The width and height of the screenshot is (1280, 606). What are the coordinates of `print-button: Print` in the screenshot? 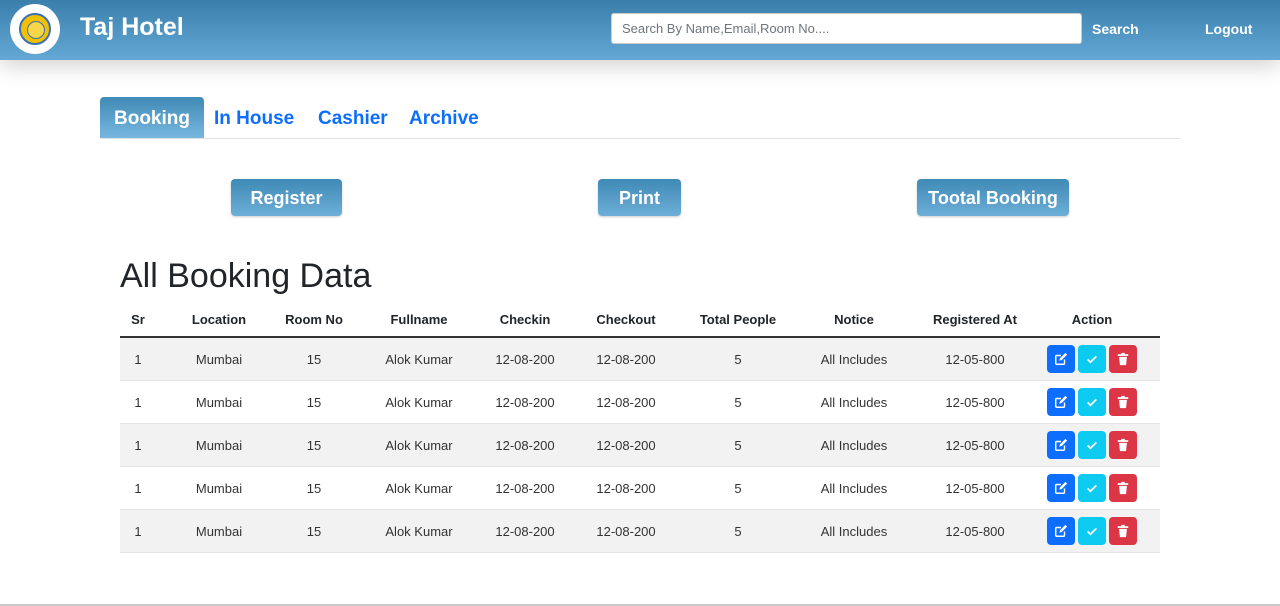 It's located at (639, 197).